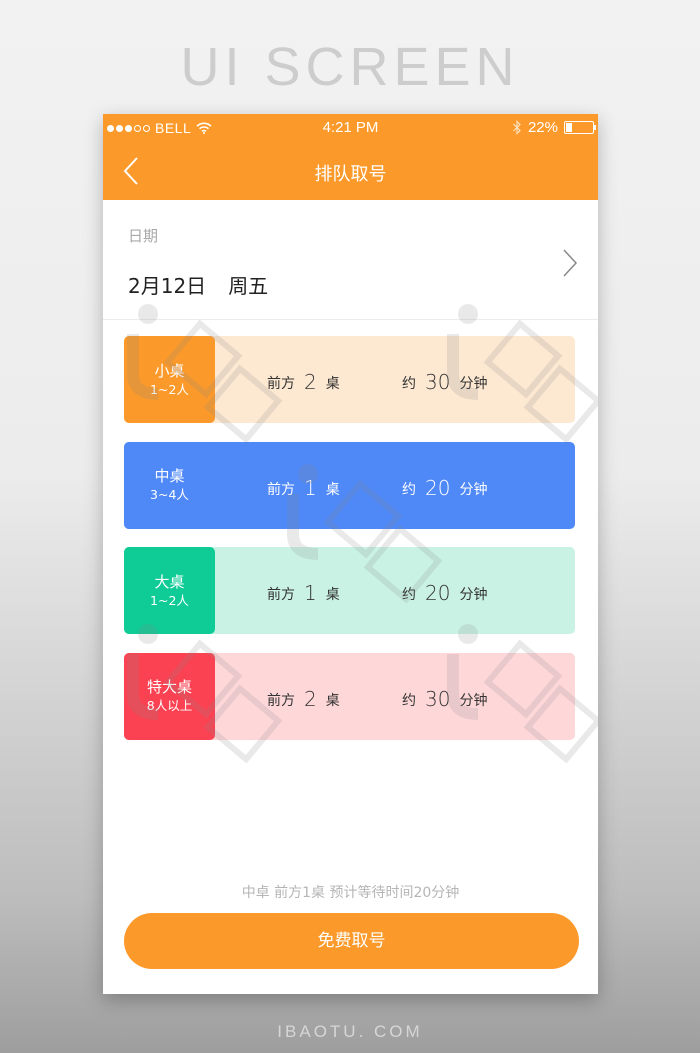 The height and width of the screenshot is (1053, 700). Describe the element at coordinates (350, 67) in the screenshot. I see `poster-title: UI SCREEN` at that location.